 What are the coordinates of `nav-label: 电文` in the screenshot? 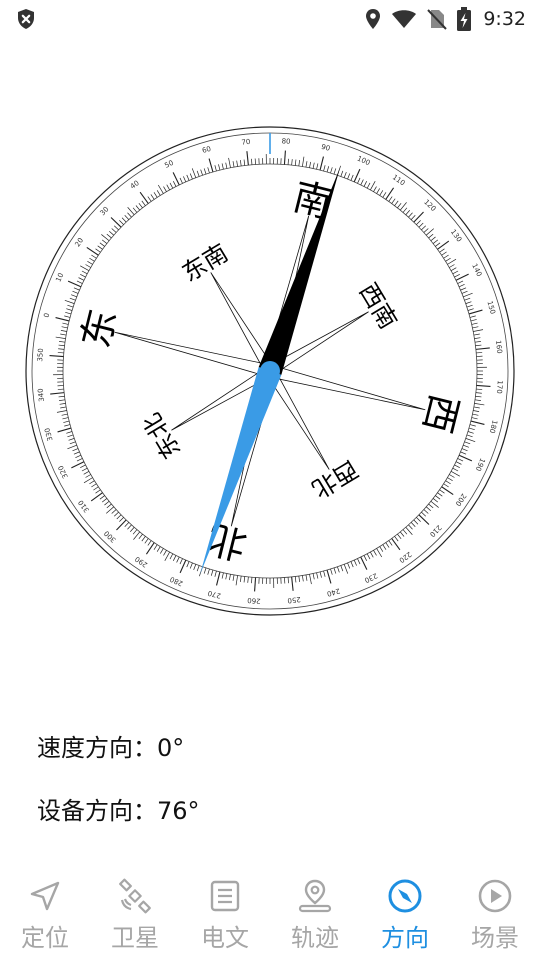 It's located at (225, 938).